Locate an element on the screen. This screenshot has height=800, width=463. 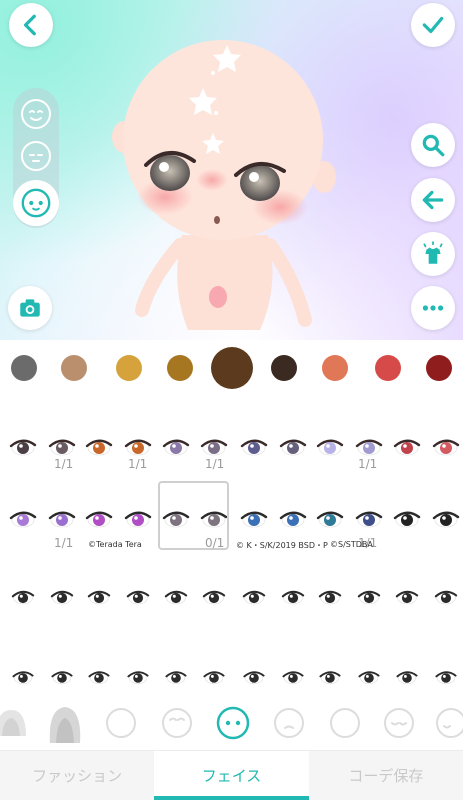
arrow-left-icon is located at coordinates (433, 200).